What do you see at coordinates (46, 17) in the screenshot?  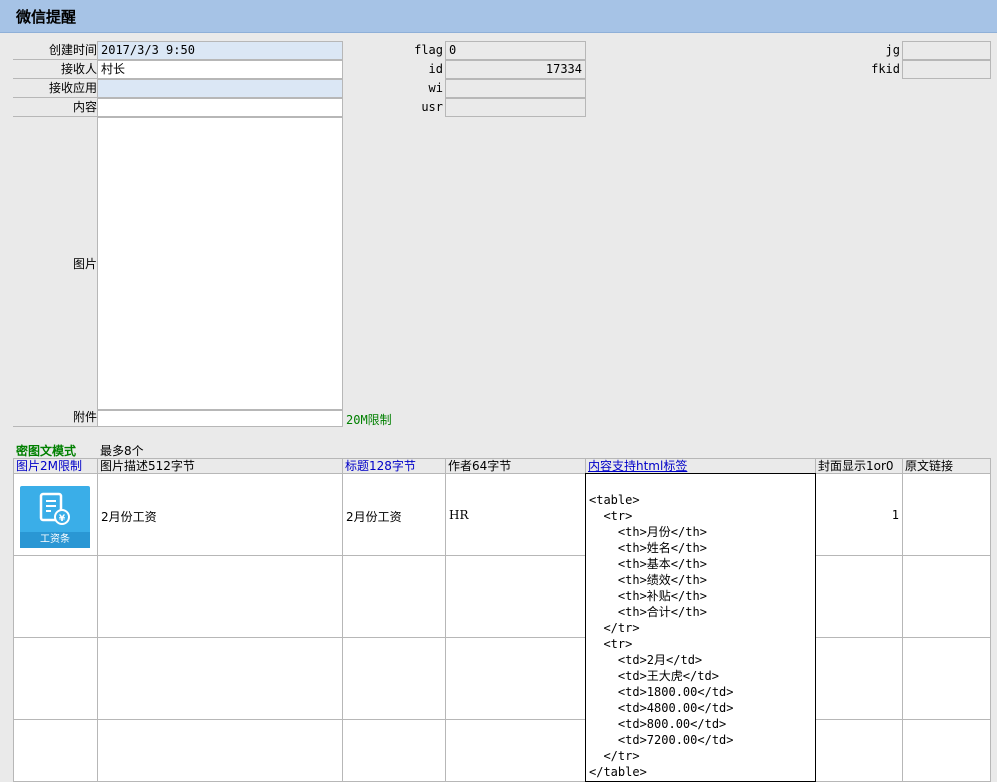 I see `window-title: 微信提醒` at bounding box center [46, 17].